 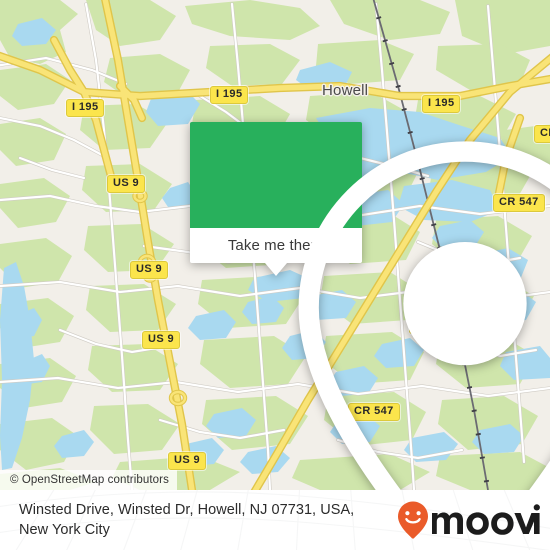 What do you see at coordinates (149, 270) in the screenshot?
I see `road-shield-us9-b: US 9` at bounding box center [149, 270].